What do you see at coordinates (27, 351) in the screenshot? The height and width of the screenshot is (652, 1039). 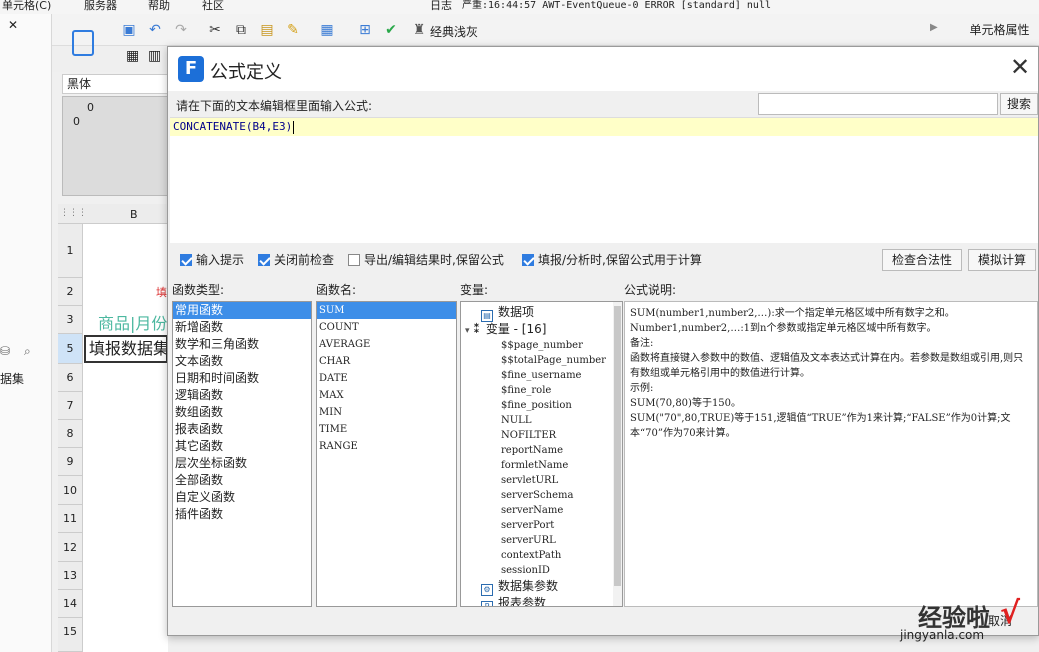 I see `search-icon: ⌕` at bounding box center [27, 351].